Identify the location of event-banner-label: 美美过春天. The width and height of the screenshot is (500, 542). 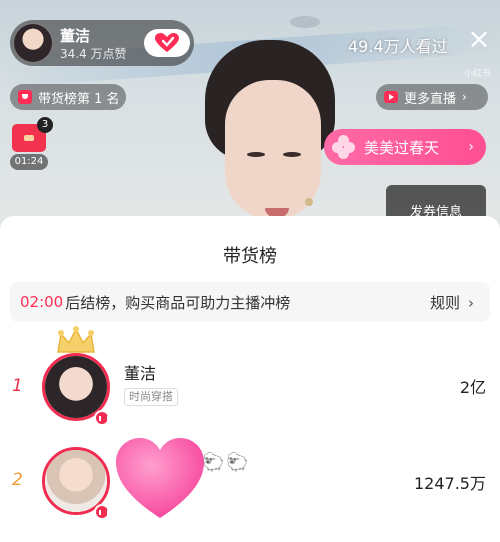
(402, 147).